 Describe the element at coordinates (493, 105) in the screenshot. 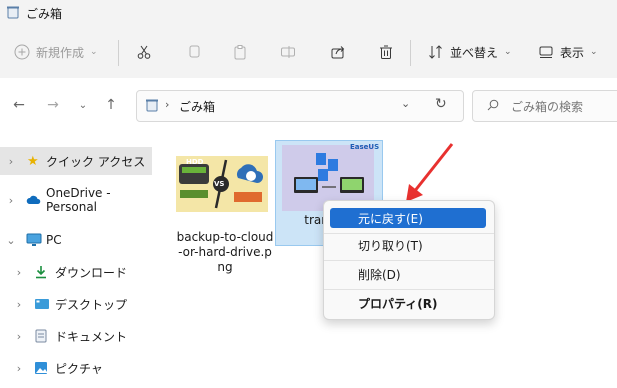

I see `search-icon` at that location.